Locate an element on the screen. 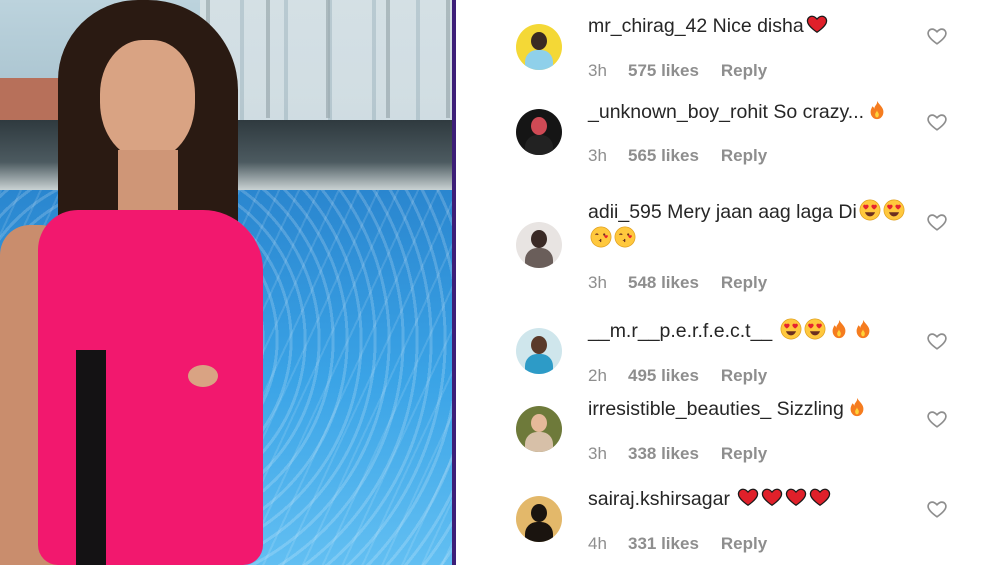 The image size is (1000, 565). comment-username: _unknown_boy_rohit is located at coordinates (678, 112).